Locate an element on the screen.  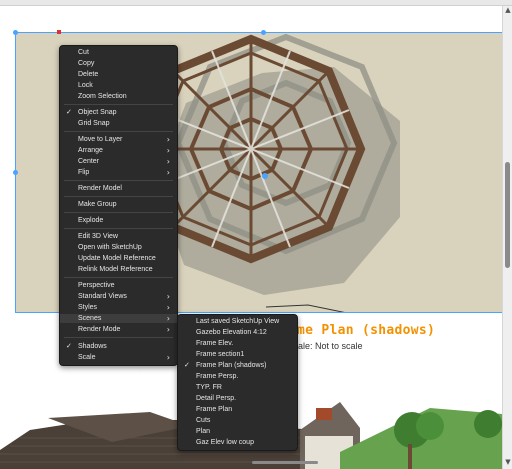
scene-item-label: Frame Plan is located at coordinates (214, 409).